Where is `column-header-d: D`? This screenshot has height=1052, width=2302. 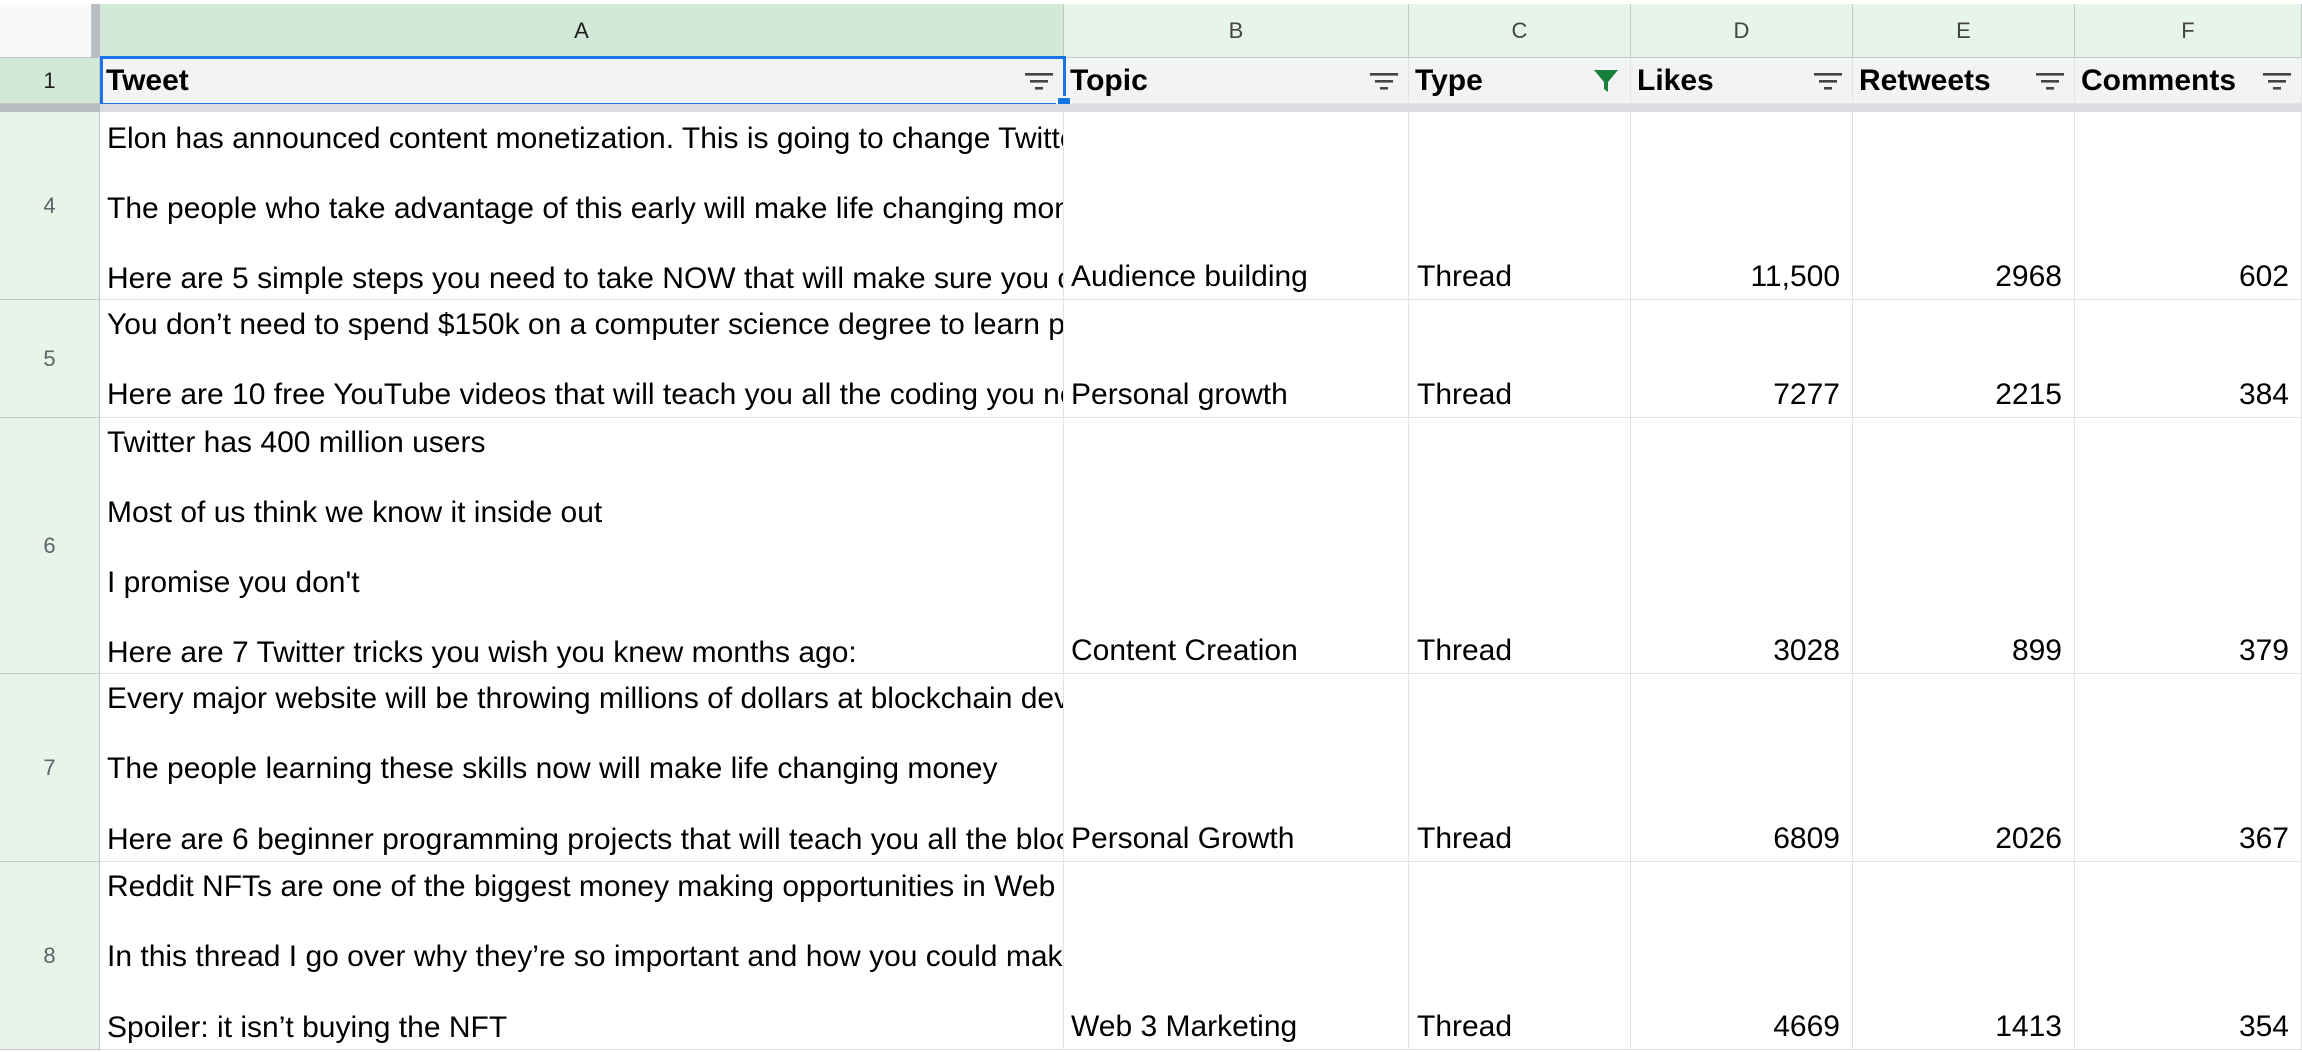
column-header-d: D is located at coordinates (1742, 31).